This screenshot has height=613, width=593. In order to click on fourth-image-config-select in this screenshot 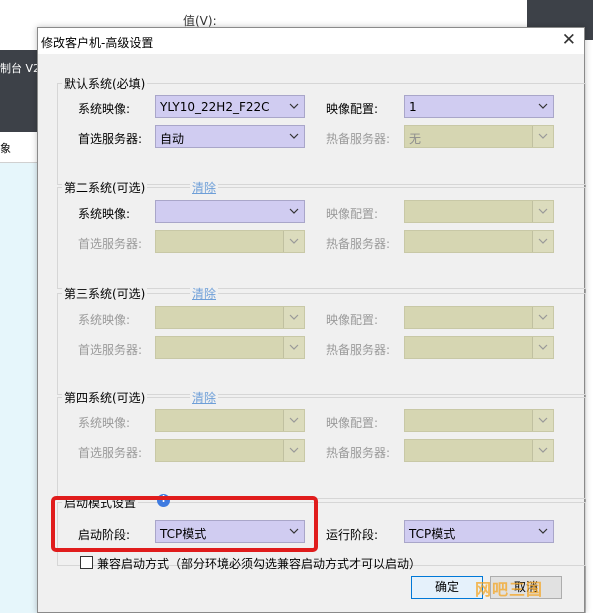, I will do `click(479, 420)`.